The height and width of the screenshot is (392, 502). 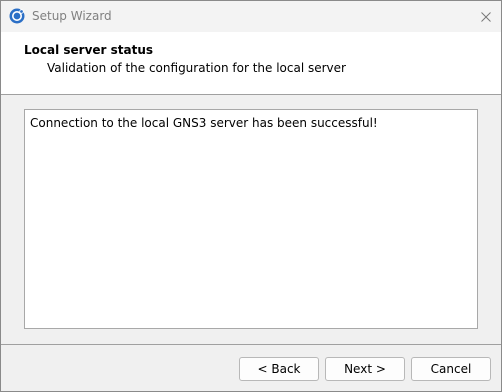 What do you see at coordinates (251, 16) in the screenshot?
I see `title-bar: Setup Wizard` at bounding box center [251, 16].